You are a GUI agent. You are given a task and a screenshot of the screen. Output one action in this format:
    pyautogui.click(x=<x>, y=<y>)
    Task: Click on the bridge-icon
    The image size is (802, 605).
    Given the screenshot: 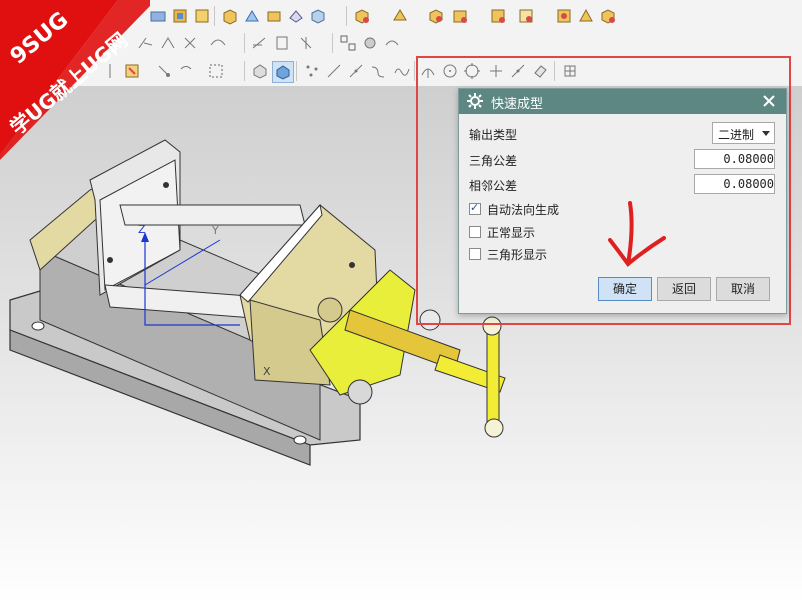 What is the action you would take?
    pyautogui.click(x=370, y=43)
    